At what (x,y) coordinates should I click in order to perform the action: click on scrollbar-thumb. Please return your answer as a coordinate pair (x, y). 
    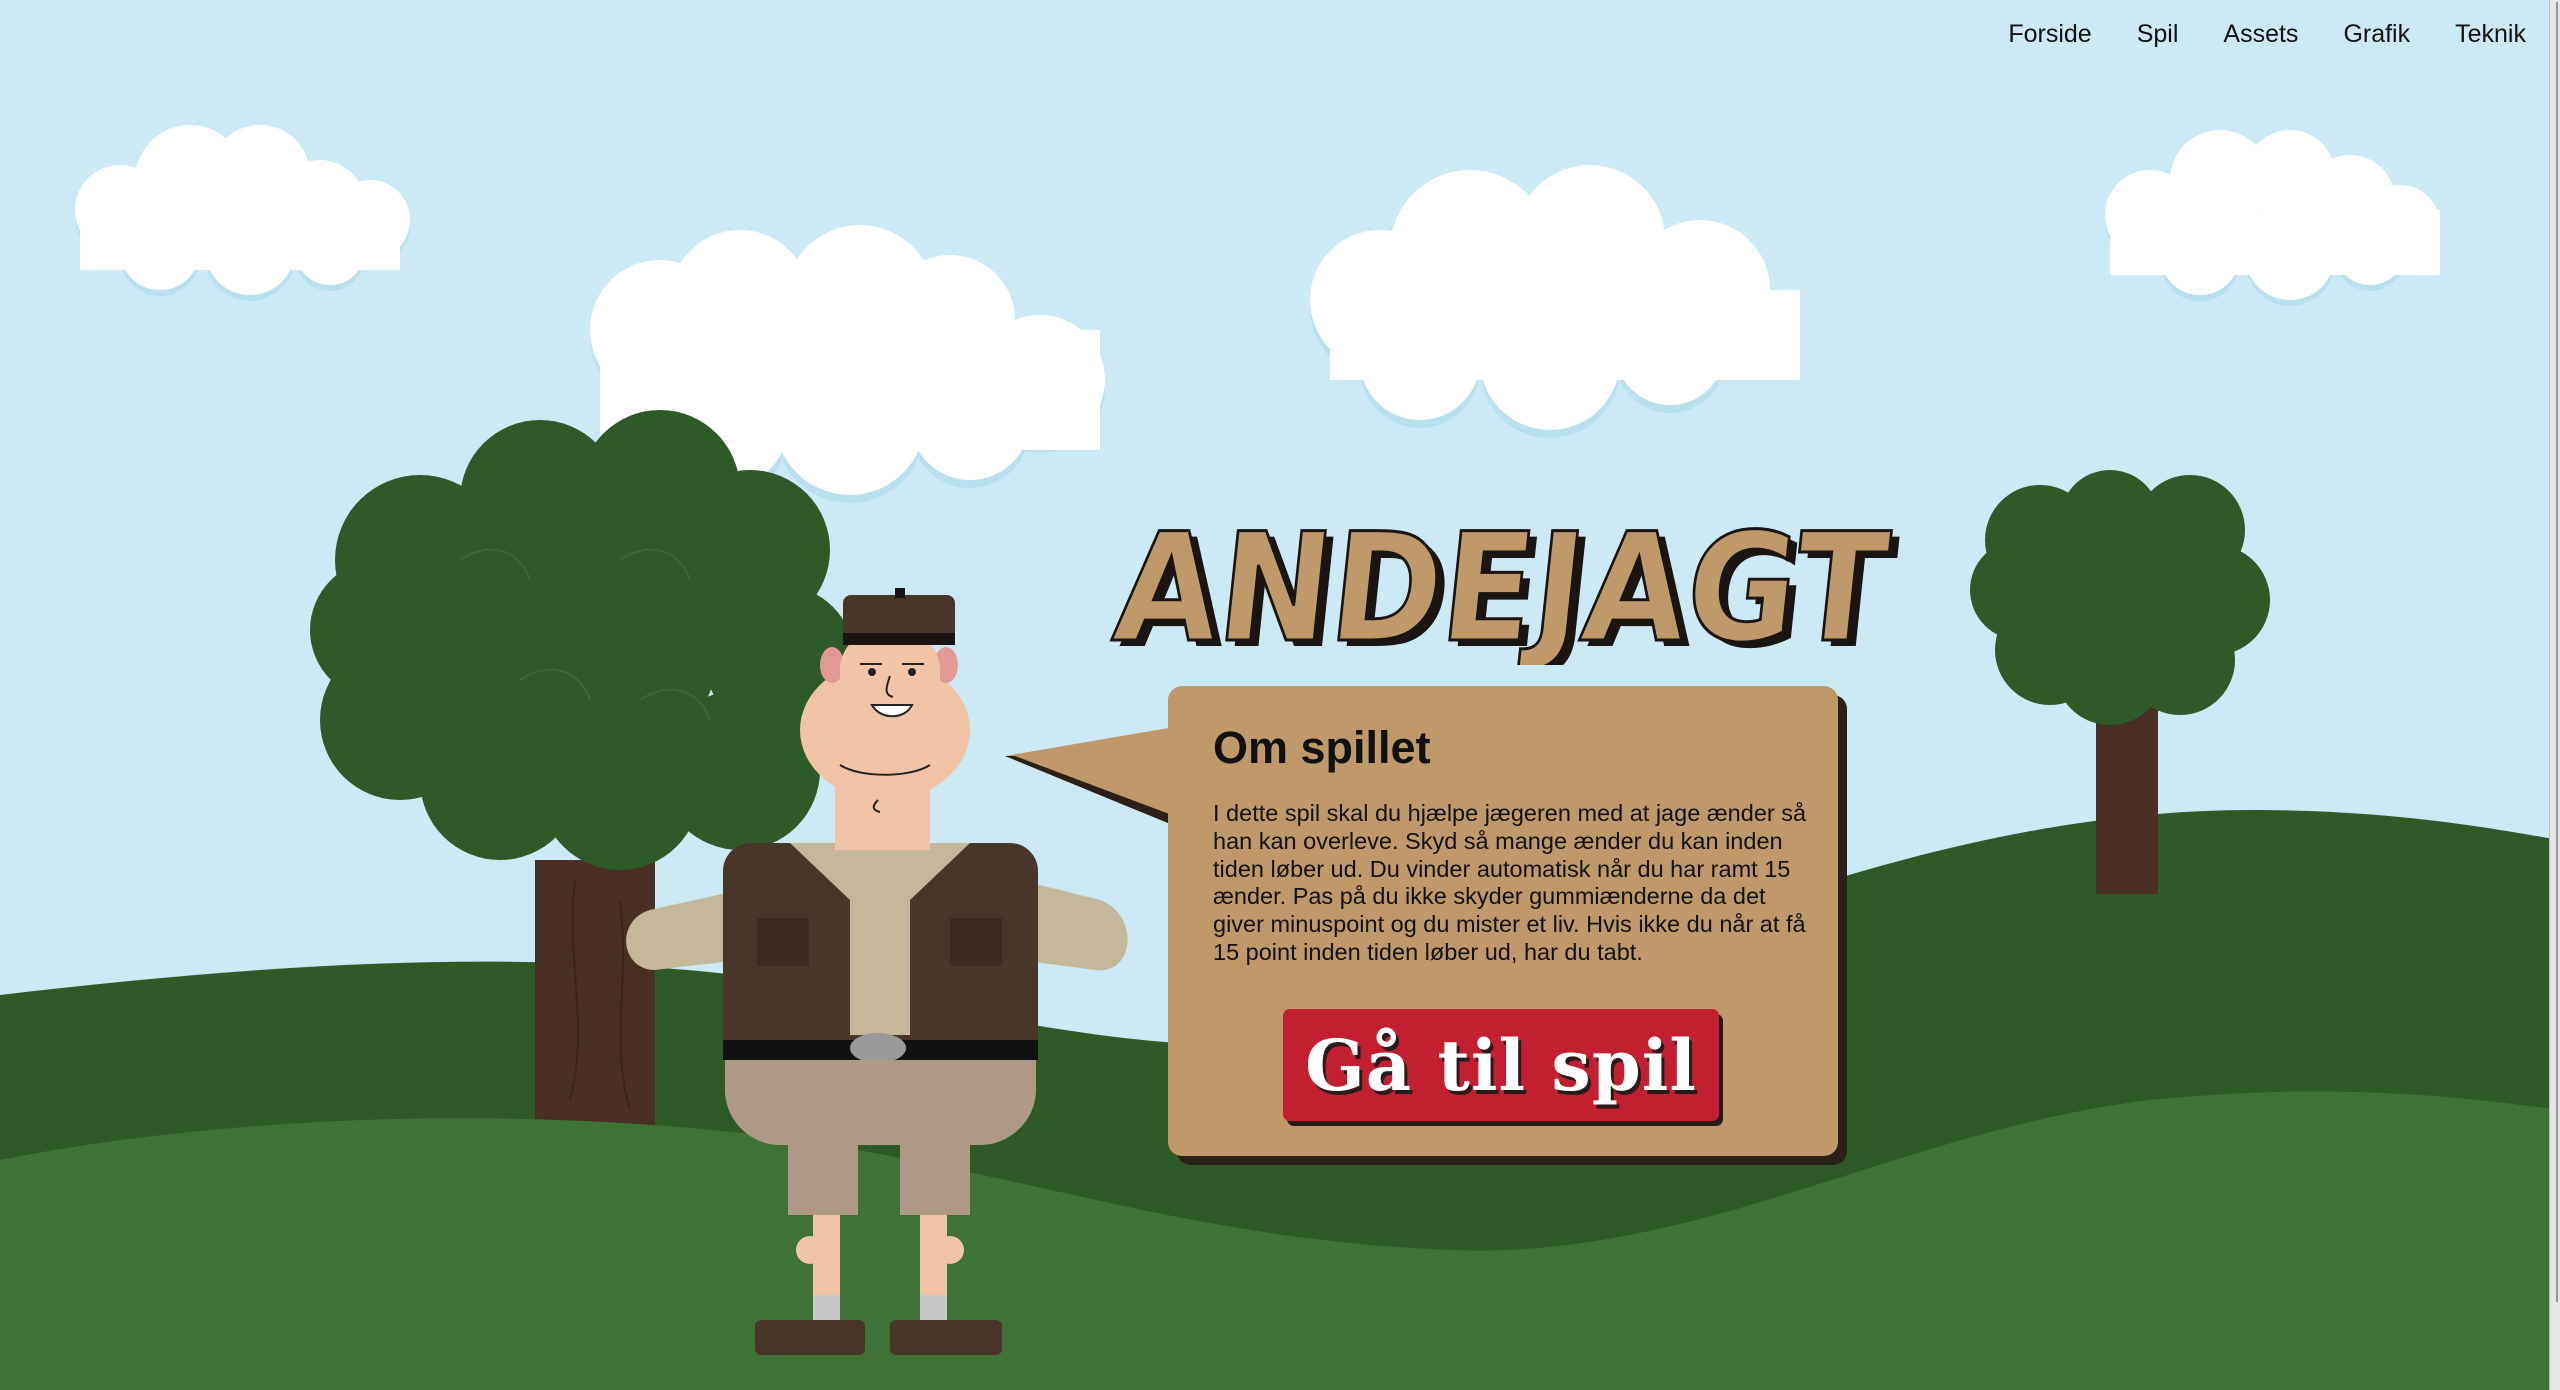
    Looking at the image, I should click on (2555, 652).